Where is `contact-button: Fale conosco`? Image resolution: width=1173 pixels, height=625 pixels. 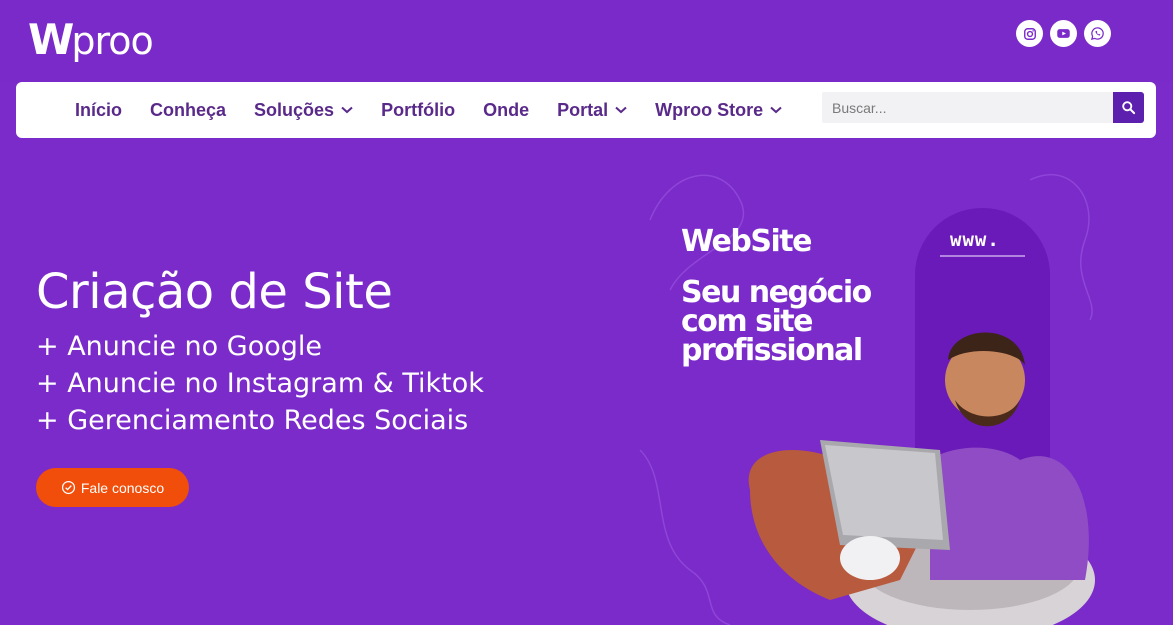 contact-button: Fale conosco is located at coordinates (112, 487).